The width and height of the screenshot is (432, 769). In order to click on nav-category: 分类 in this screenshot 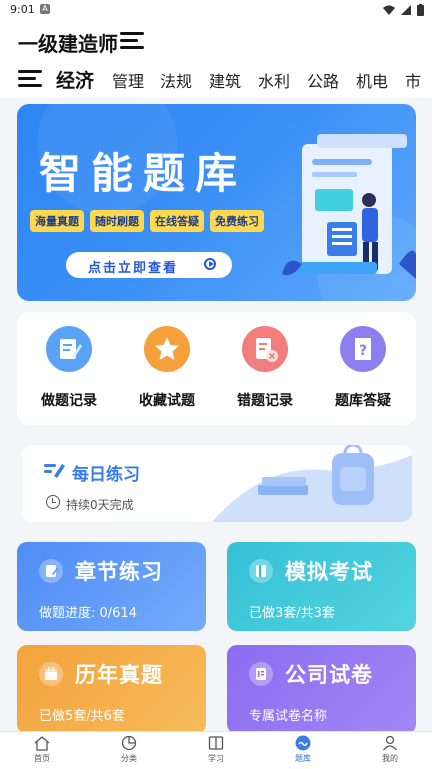, I will do `click(129, 749)`.